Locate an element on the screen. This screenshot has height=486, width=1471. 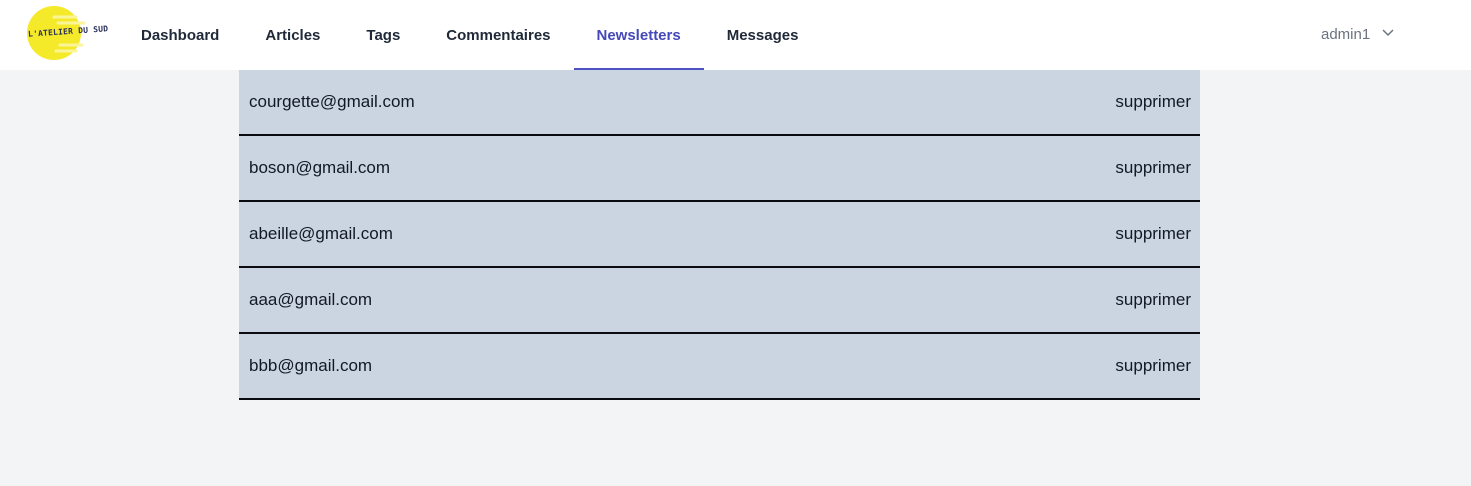
nav-articles: Articles is located at coordinates (292, 35).